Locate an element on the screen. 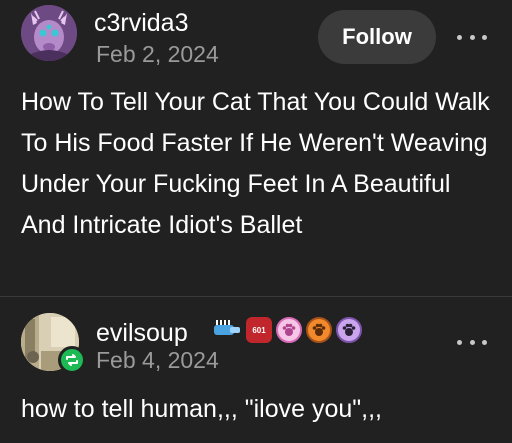 The height and width of the screenshot is (443, 512). username: evilsoup is located at coordinates (142, 333).